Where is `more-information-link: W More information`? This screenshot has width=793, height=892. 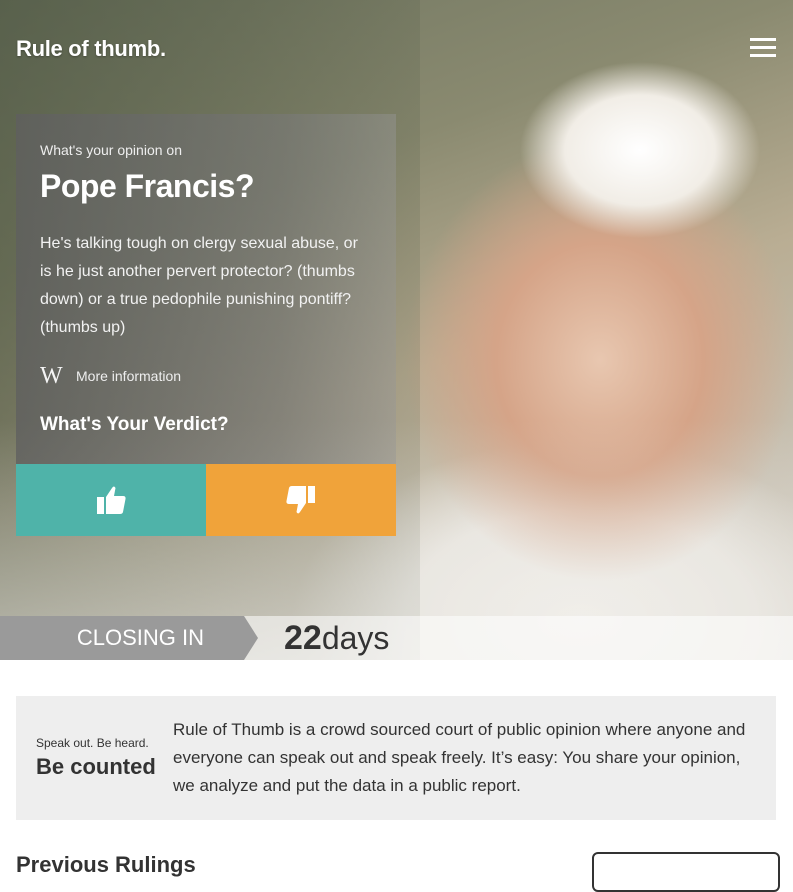
more-information-link: W More information is located at coordinates (110, 376).